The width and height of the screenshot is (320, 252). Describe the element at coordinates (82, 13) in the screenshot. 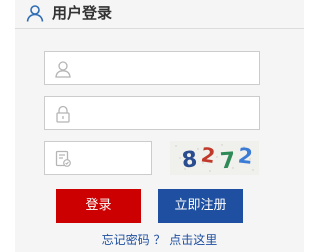

I see `page-title: 用户登录` at that location.